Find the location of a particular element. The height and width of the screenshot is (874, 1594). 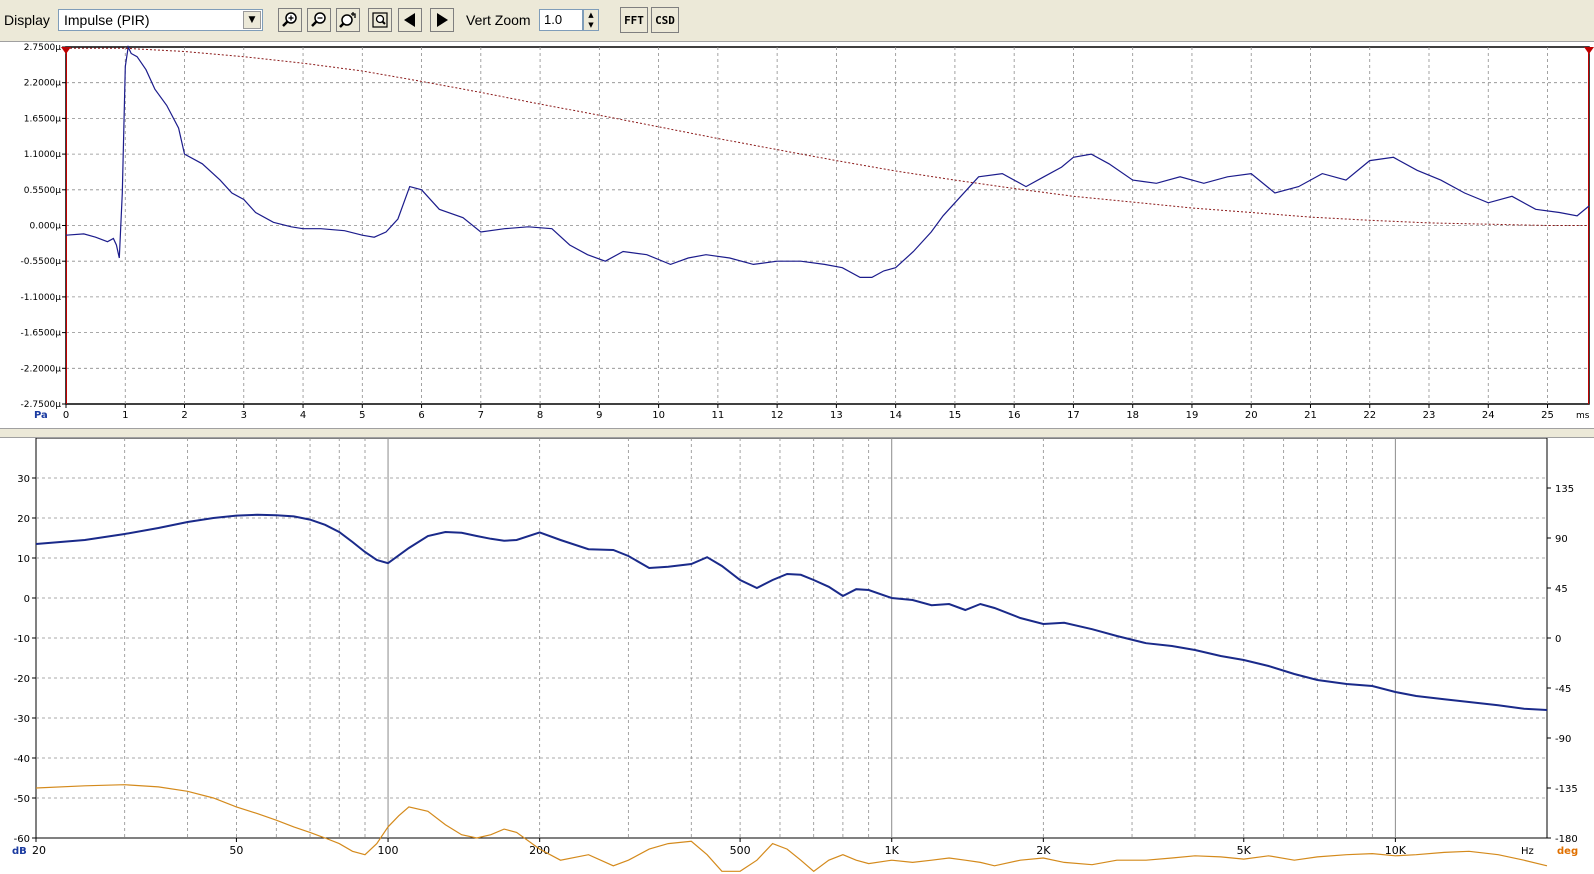

x-tick-label: 15 is located at coordinates (955, 415).